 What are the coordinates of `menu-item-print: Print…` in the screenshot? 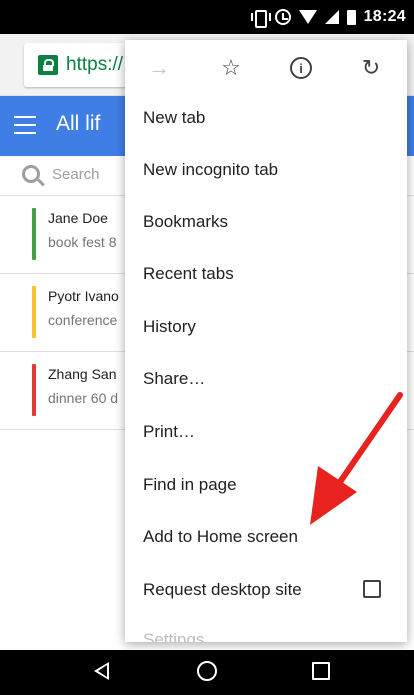 It's located at (266, 432).